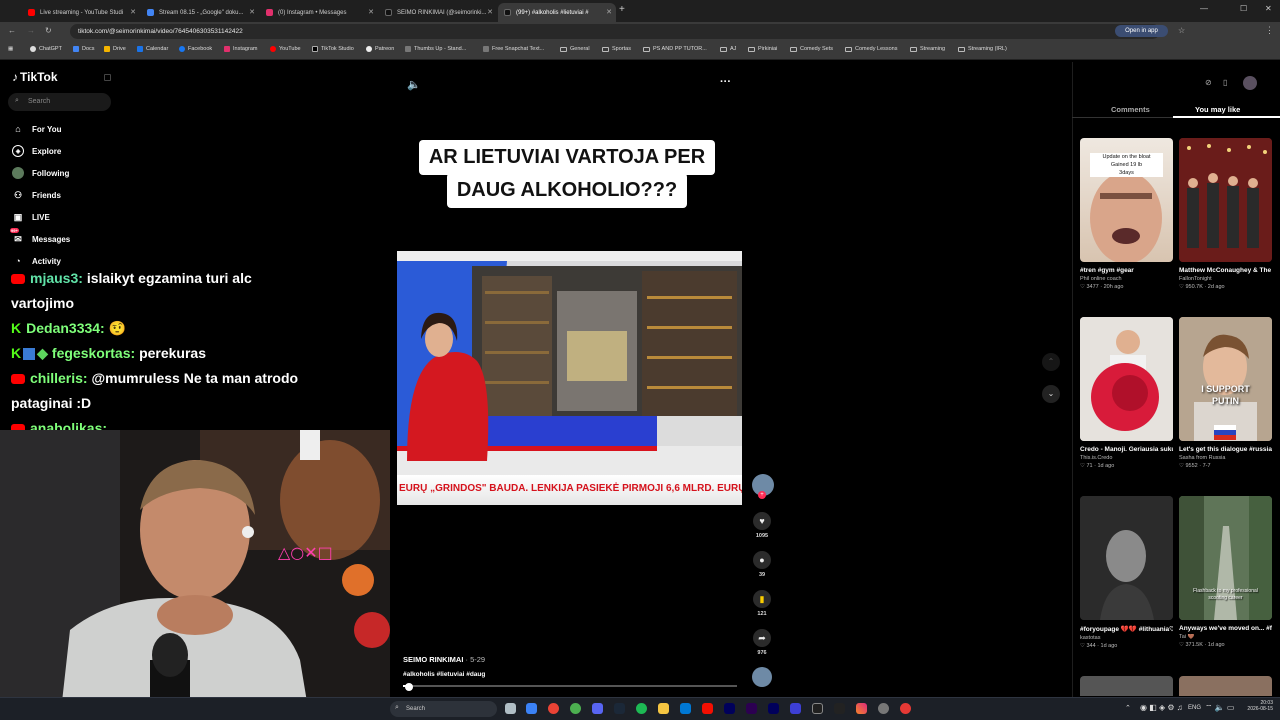 Image resolution: width=1280 pixels, height=720 pixels. What do you see at coordinates (707, 708) in the screenshot?
I see `acrobat-icon` at bounding box center [707, 708].